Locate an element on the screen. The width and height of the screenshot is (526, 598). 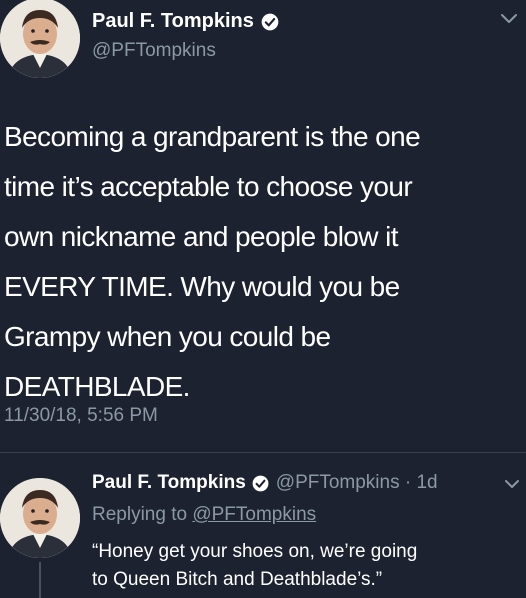
thread-line is located at coordinates (40, 580).